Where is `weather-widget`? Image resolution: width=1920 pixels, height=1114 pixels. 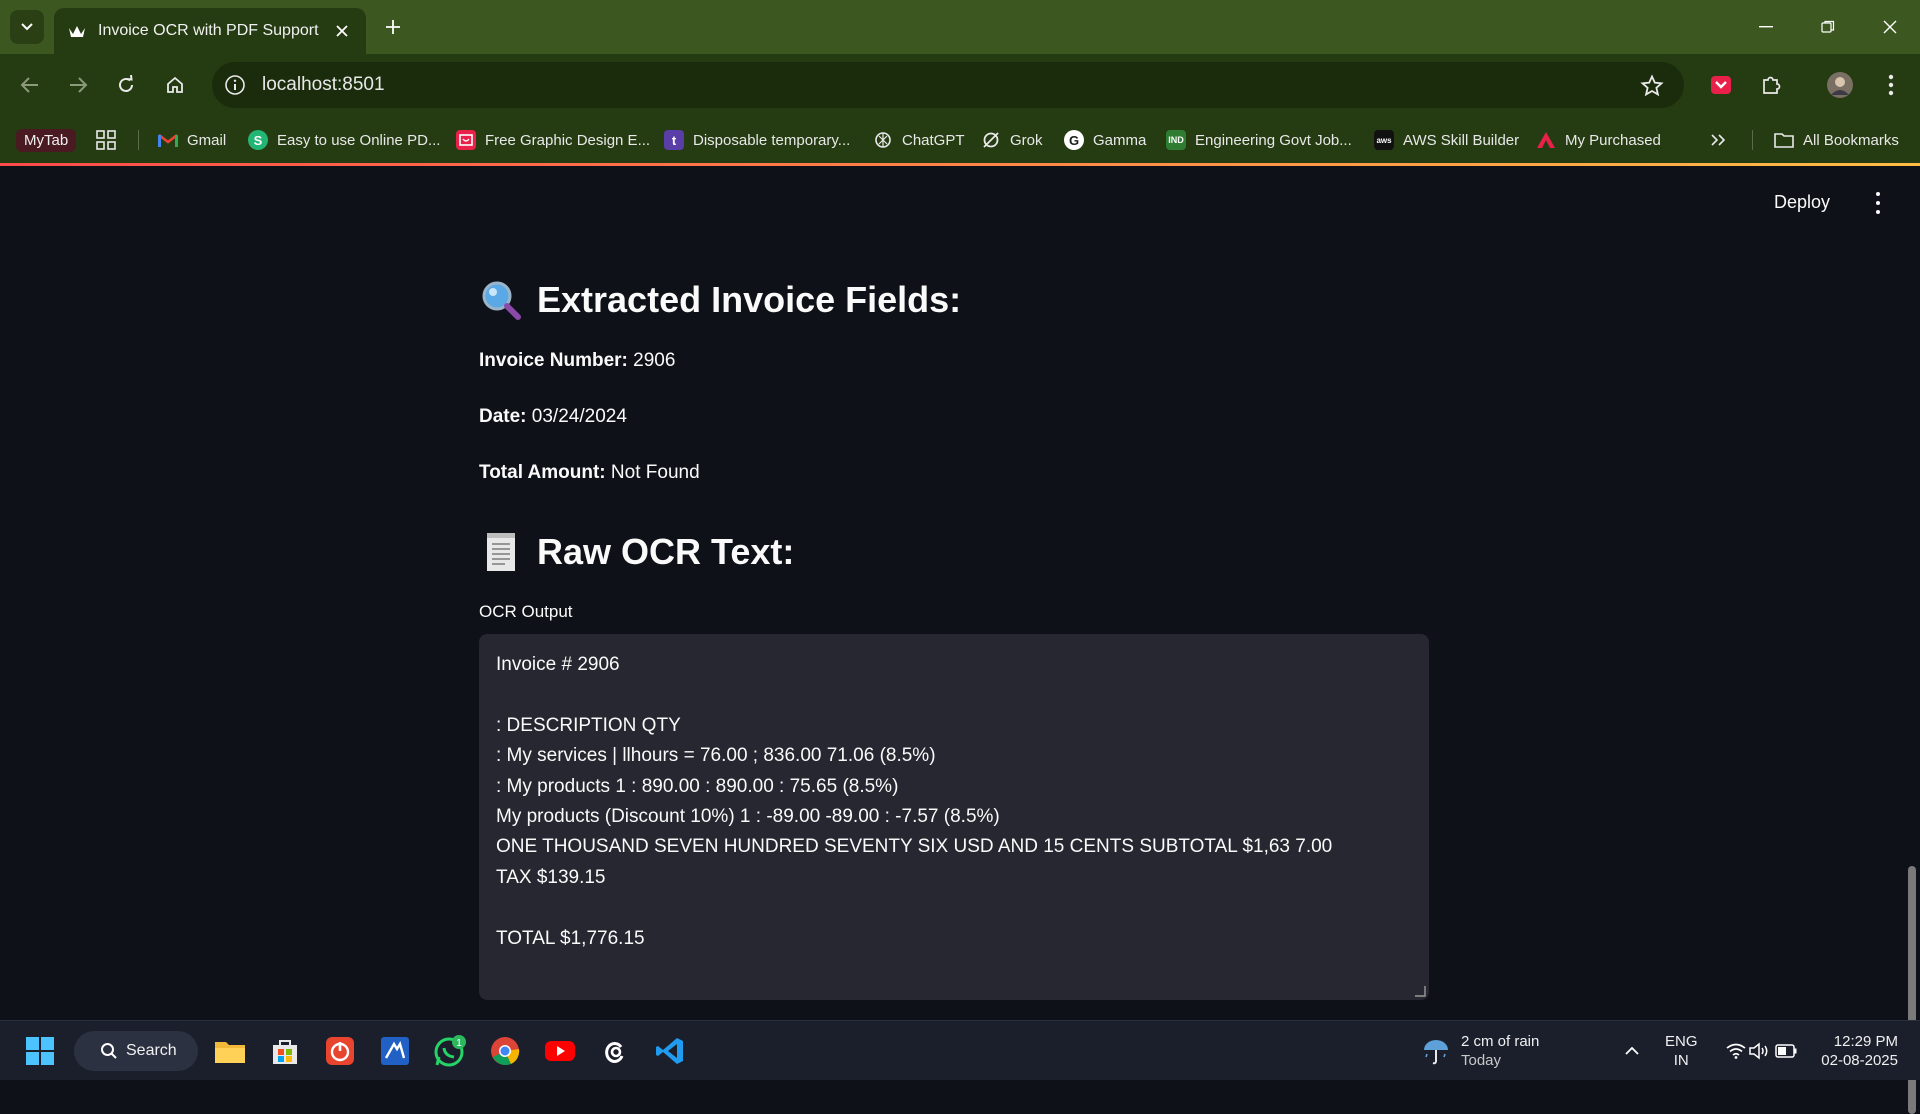 weather-widget is located at coordinates (1436, 1051).